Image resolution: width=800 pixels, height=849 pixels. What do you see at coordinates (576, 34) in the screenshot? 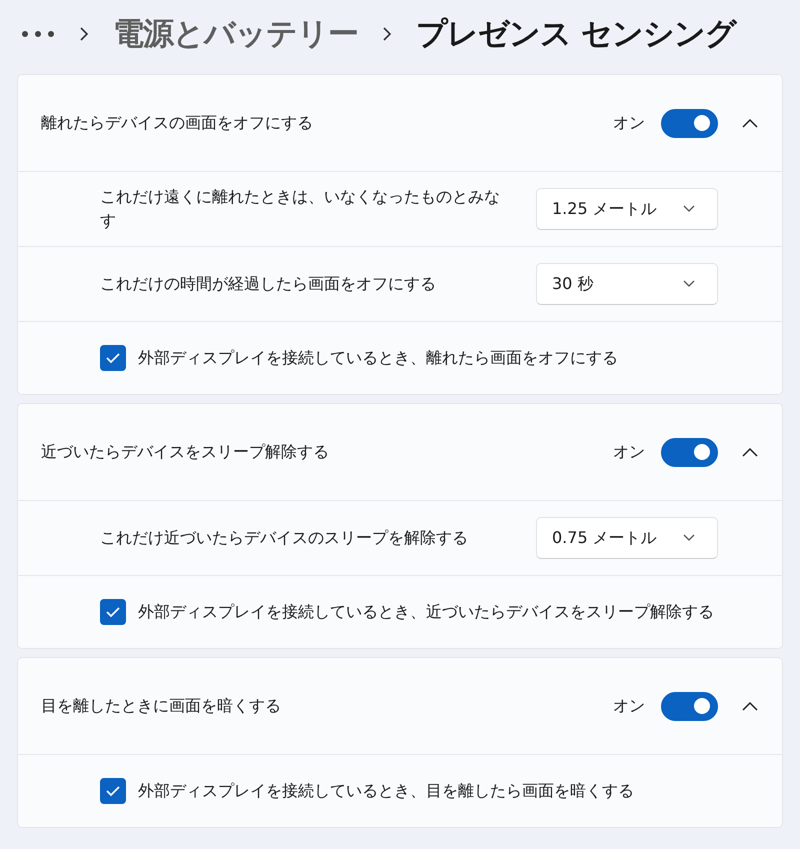
I see `page-title: プレゼンス センシング` at bounding box center [576, 34].